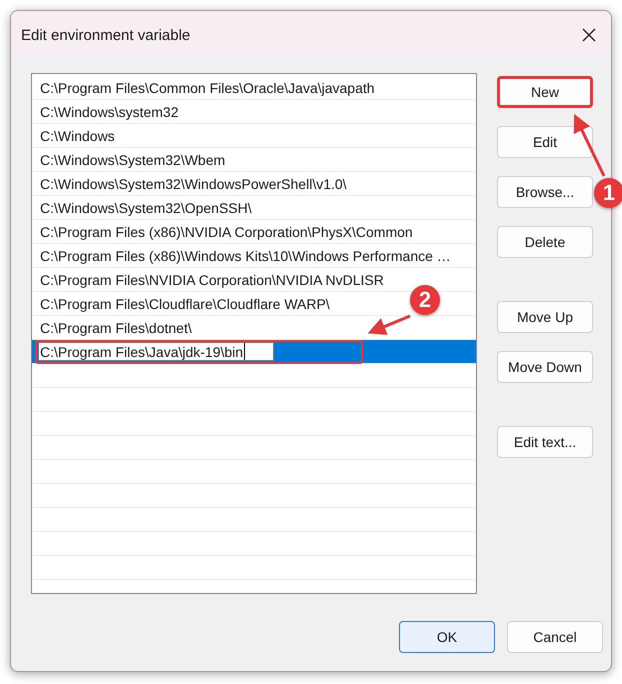 Image resolution: width=622 pixels, height=684 pixels. Describe the element at coordinates (254, 232) in the screenshot. I see `list-item: C:\Program Files (x86)\NVIDIA Corporation\PhysX\Common` at that location.